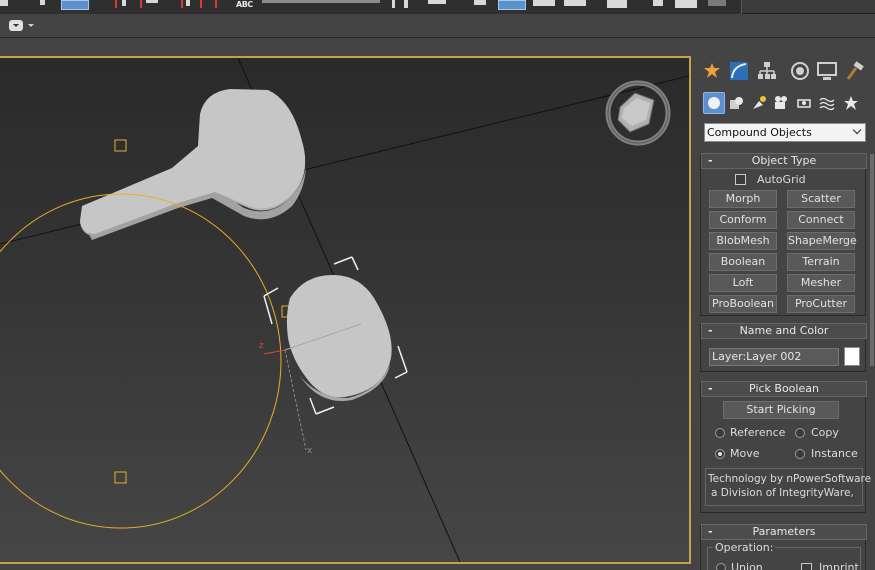 The width and height of the screenshot is (875, 570). Describe the element at coordinates (216, 4) in the screenshot. I see `spinner-snap-icon` at that location.